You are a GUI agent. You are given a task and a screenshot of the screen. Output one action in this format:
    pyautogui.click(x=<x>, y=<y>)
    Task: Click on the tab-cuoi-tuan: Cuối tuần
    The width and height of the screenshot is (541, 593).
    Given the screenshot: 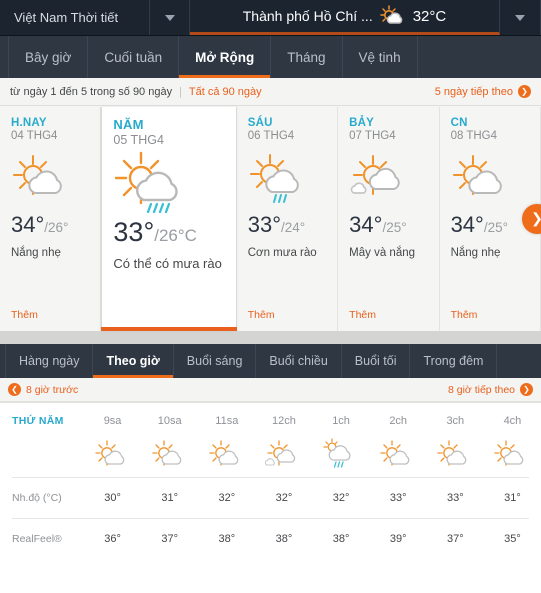 What is the action you would take?
    pyautogui.click(x=134, y=57)
    